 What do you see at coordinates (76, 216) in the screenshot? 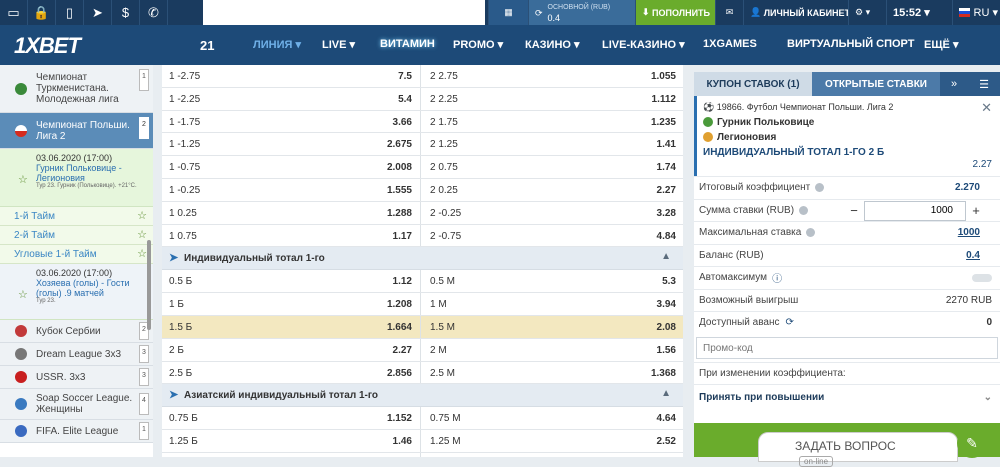
I see `sidebar-link-1st-half: 1-й Тайм ☆` at bounding box center [76, 216].